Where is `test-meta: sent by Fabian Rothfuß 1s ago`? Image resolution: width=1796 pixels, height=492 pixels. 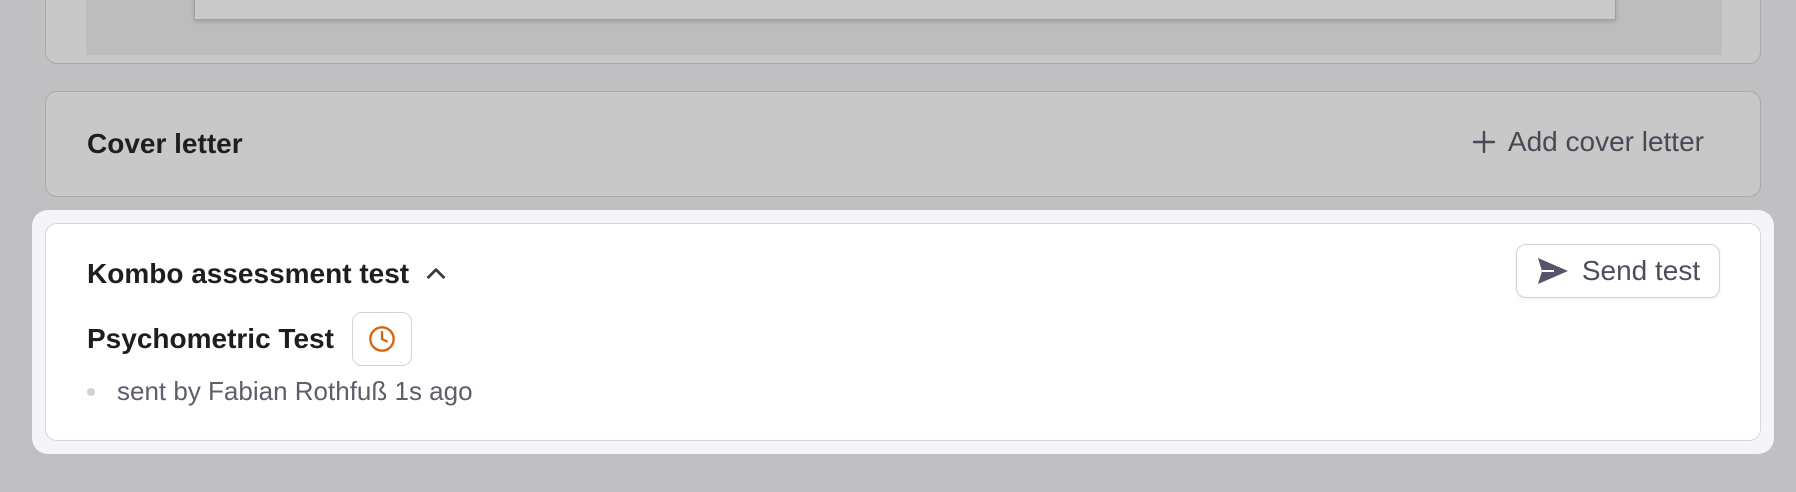 test-meta: sent by Fabian Rothfuß 1s ago is located at coordinates (280, 391).